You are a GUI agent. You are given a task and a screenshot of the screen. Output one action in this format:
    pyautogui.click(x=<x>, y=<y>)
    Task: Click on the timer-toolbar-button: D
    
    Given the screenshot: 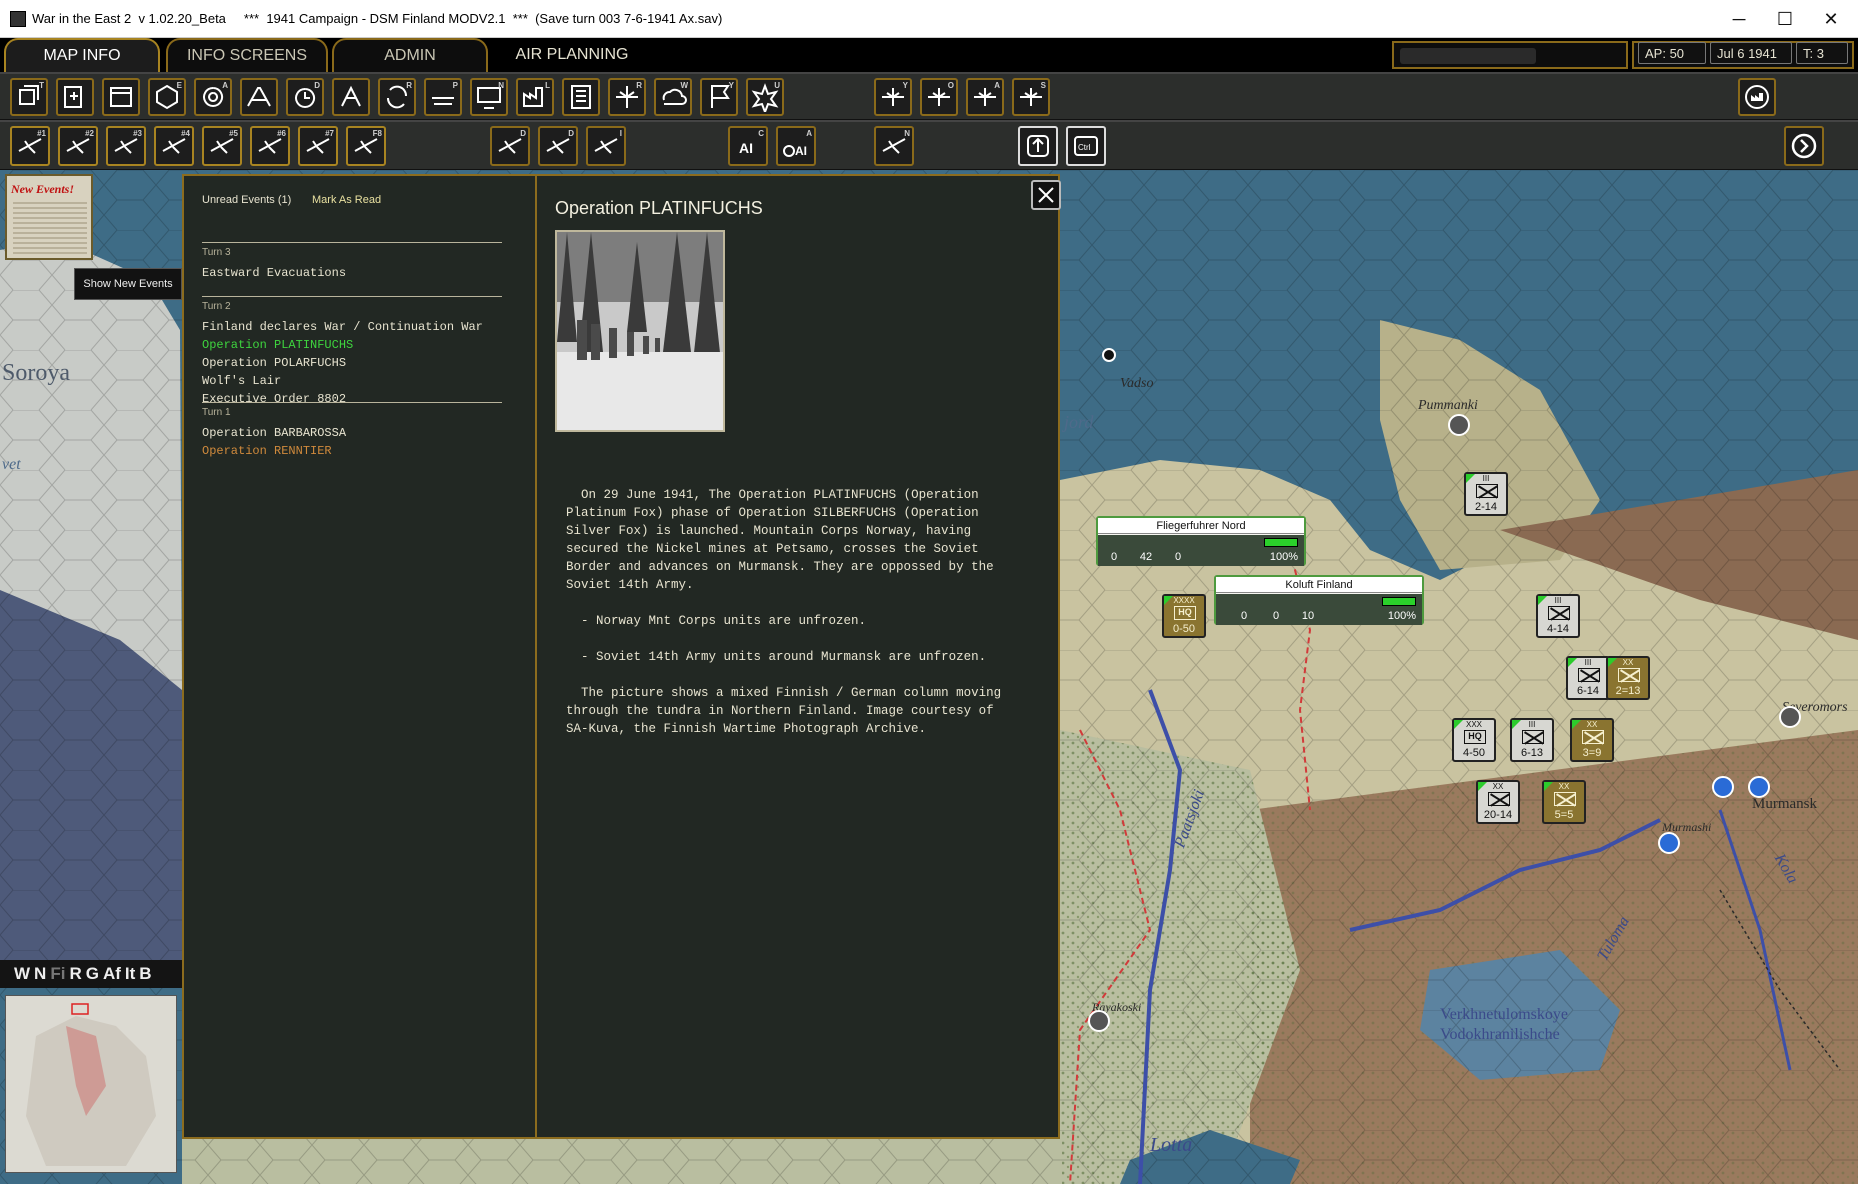 What is the action you would take?
    pyautogui.click(x=305, y=97)
    